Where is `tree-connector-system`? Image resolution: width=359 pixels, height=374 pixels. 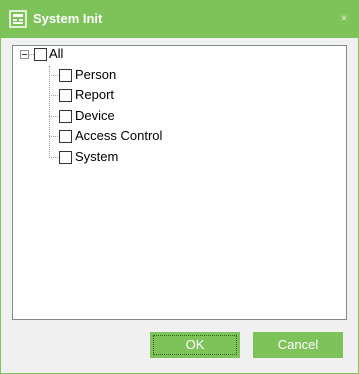 tree-connector-system is located at coordinates (53, 157).